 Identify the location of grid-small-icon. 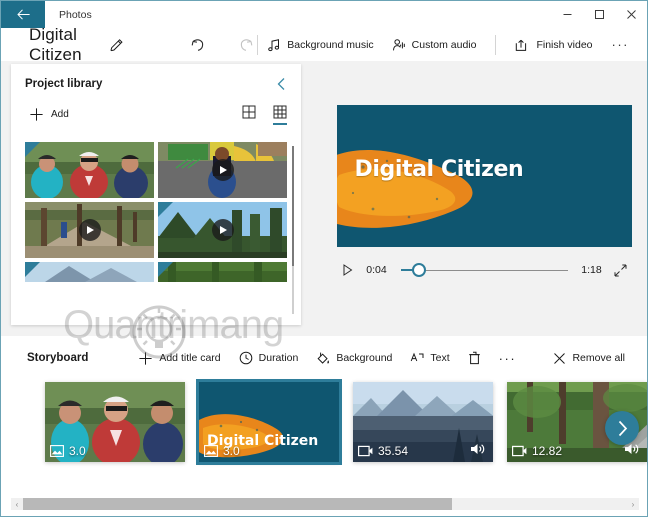
(280, 111).